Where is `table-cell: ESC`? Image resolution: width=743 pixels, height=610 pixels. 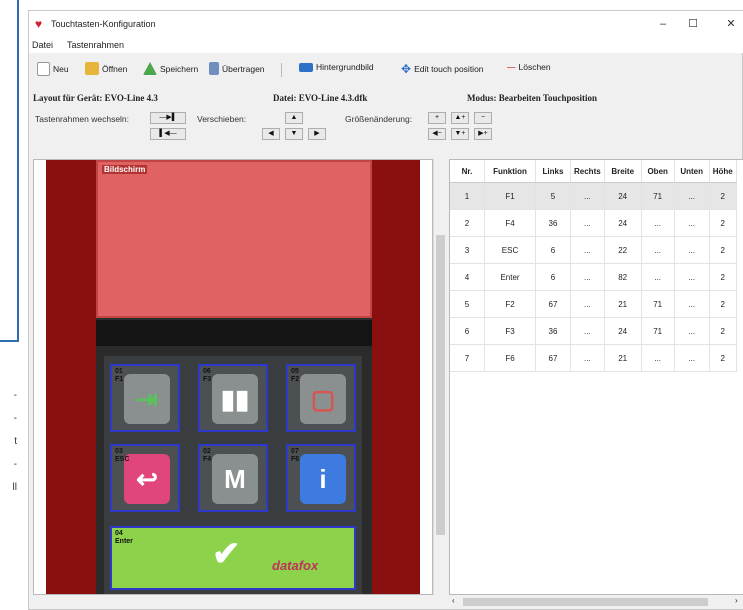 table-cell: ESC is located at coordinates (510, 250).